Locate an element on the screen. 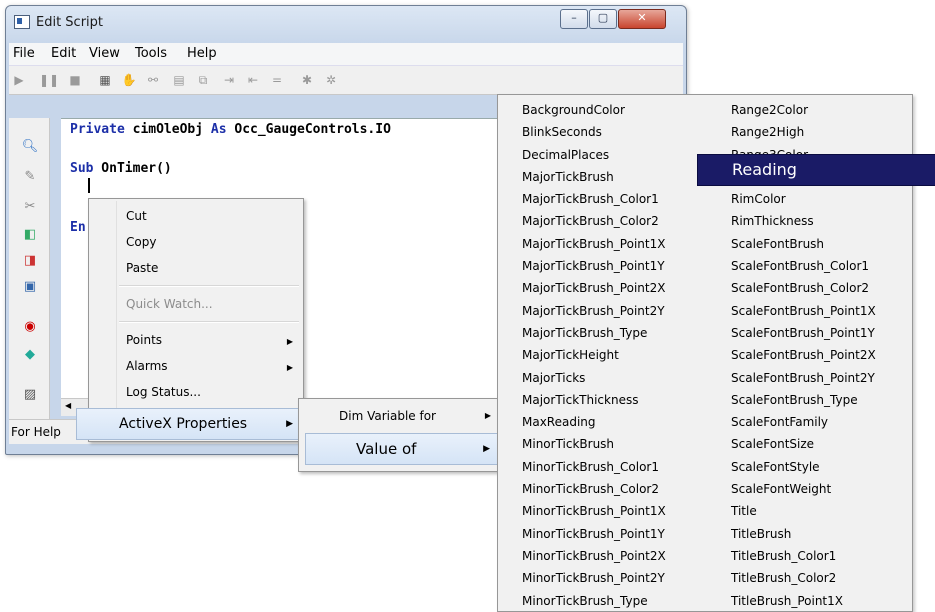 This screenshot has height=612, width=935. property-item: ScaleFontBrush_Point1X is located at coordinates (803, 311).